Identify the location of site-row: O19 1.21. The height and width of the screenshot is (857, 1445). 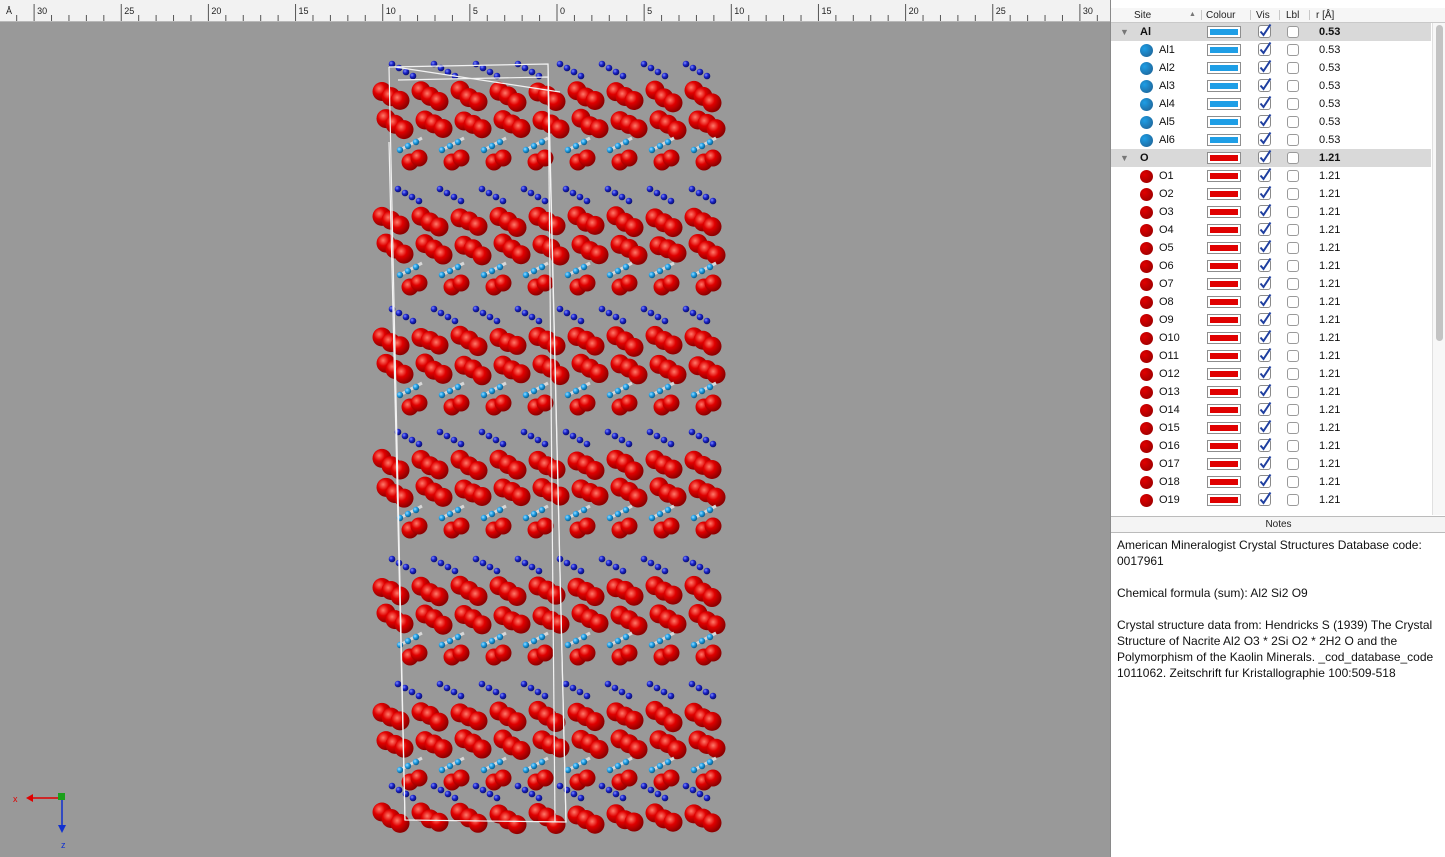
(1271, 500).